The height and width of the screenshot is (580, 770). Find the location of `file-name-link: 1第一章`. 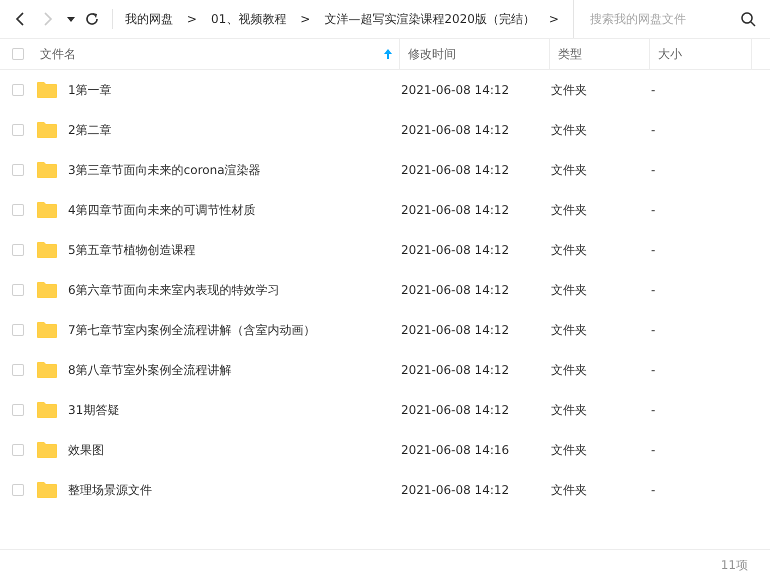

file-name-link: 1第一章 is located at coordinates (90, 90).